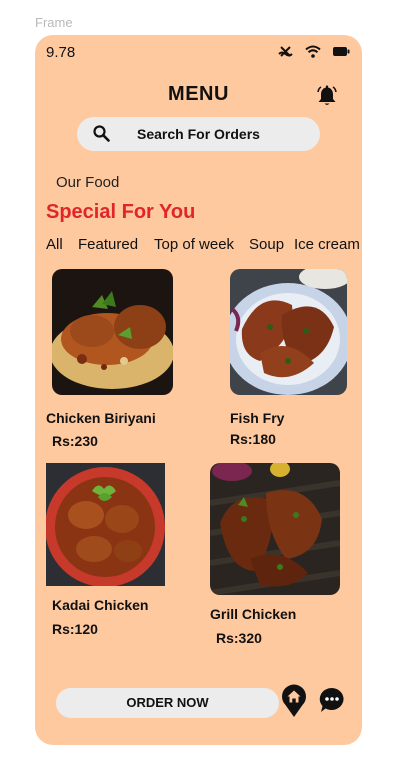  What do you see at coordinates (327, 244) in the screenshot?
I see `tab-ice-cream: Ice cream` at bounding box center [327, 244].